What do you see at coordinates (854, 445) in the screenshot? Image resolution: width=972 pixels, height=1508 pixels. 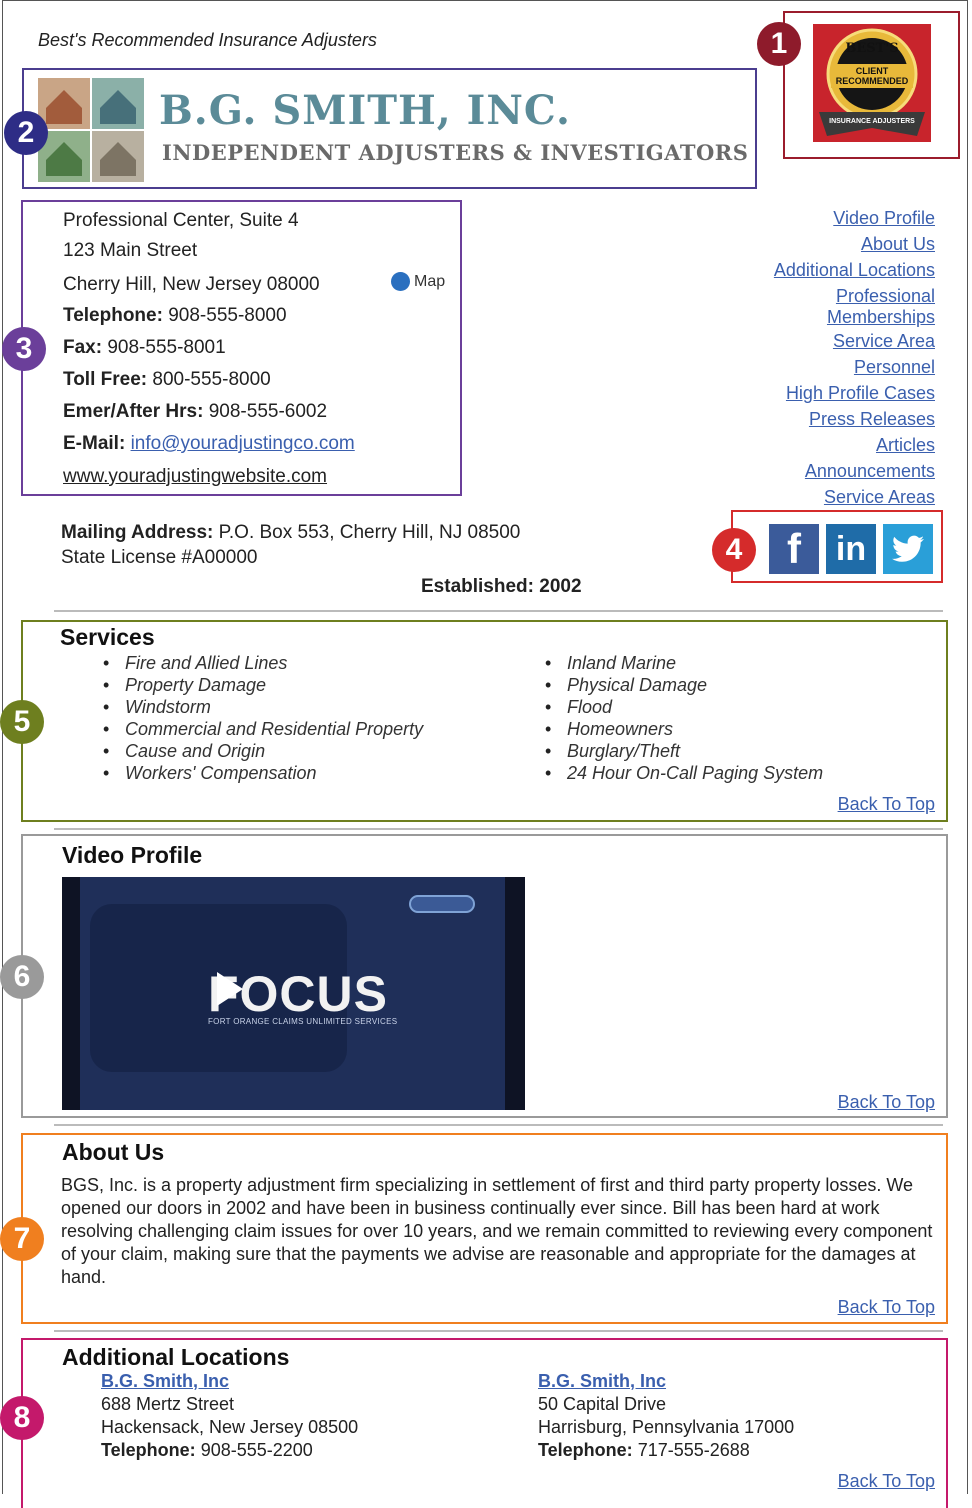 I see `nav-articles: Articles` at bounding box center [854, 445].